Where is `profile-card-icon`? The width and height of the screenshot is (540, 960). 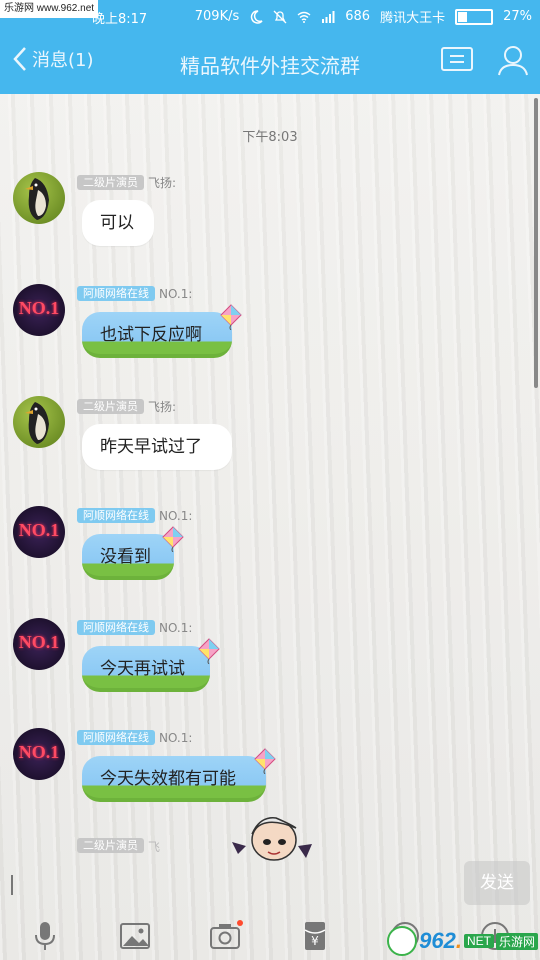 profile-card-icon is located at coordinates (457, 62).